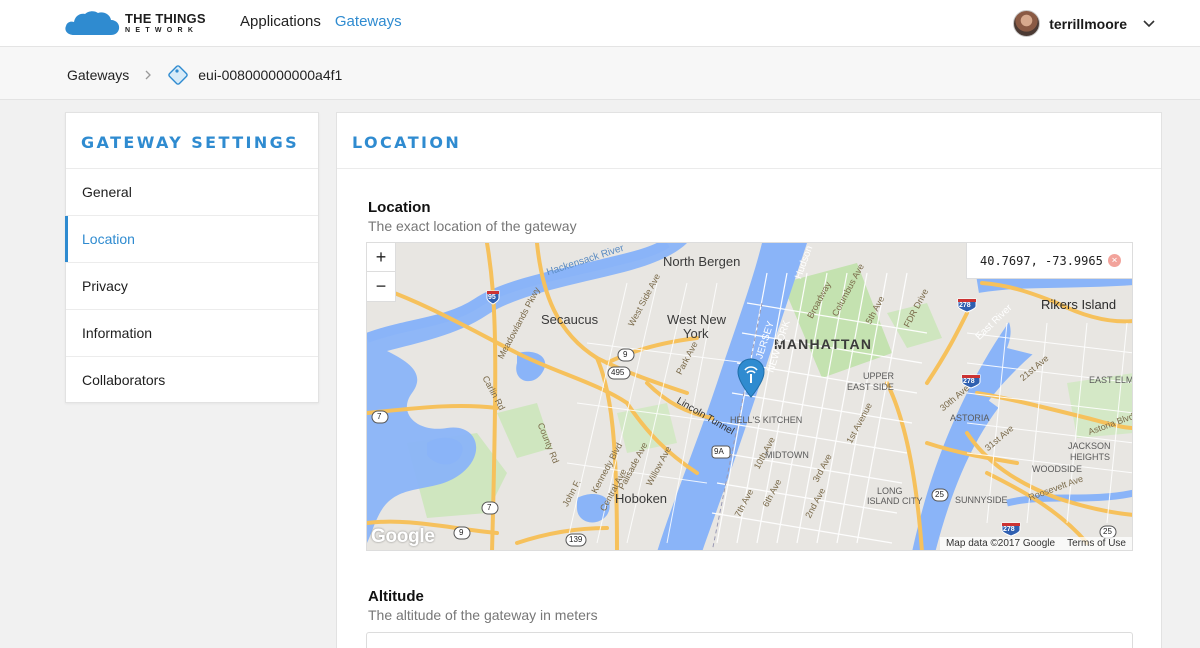  What do you see at coordinates (1041, 260) in the screenshot?
I see `coordinates-value: 40.7697, -73.9965` at bounding box center [1041, 260].